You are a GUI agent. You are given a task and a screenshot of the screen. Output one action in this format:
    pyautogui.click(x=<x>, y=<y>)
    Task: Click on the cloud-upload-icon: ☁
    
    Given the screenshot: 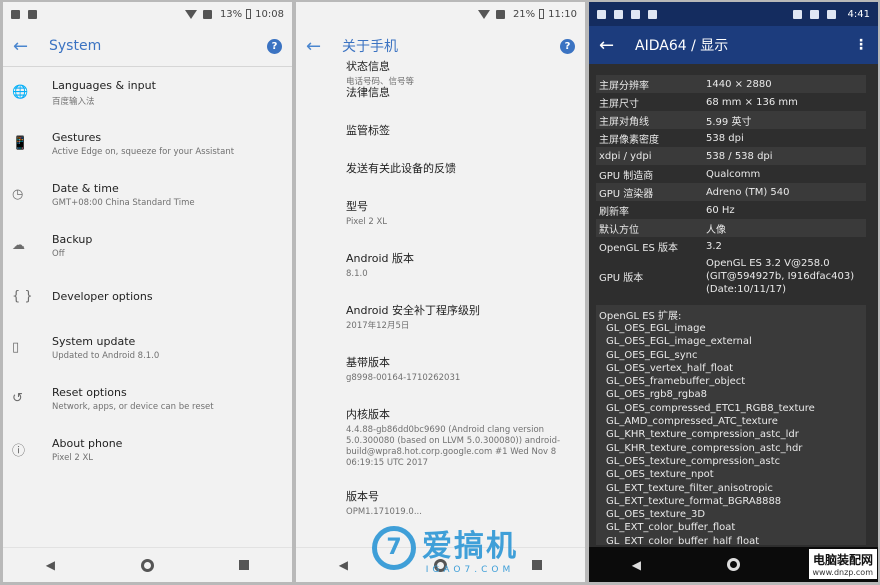 What is the action you would take?
    pyautogui.click(x=18, y=245)
    